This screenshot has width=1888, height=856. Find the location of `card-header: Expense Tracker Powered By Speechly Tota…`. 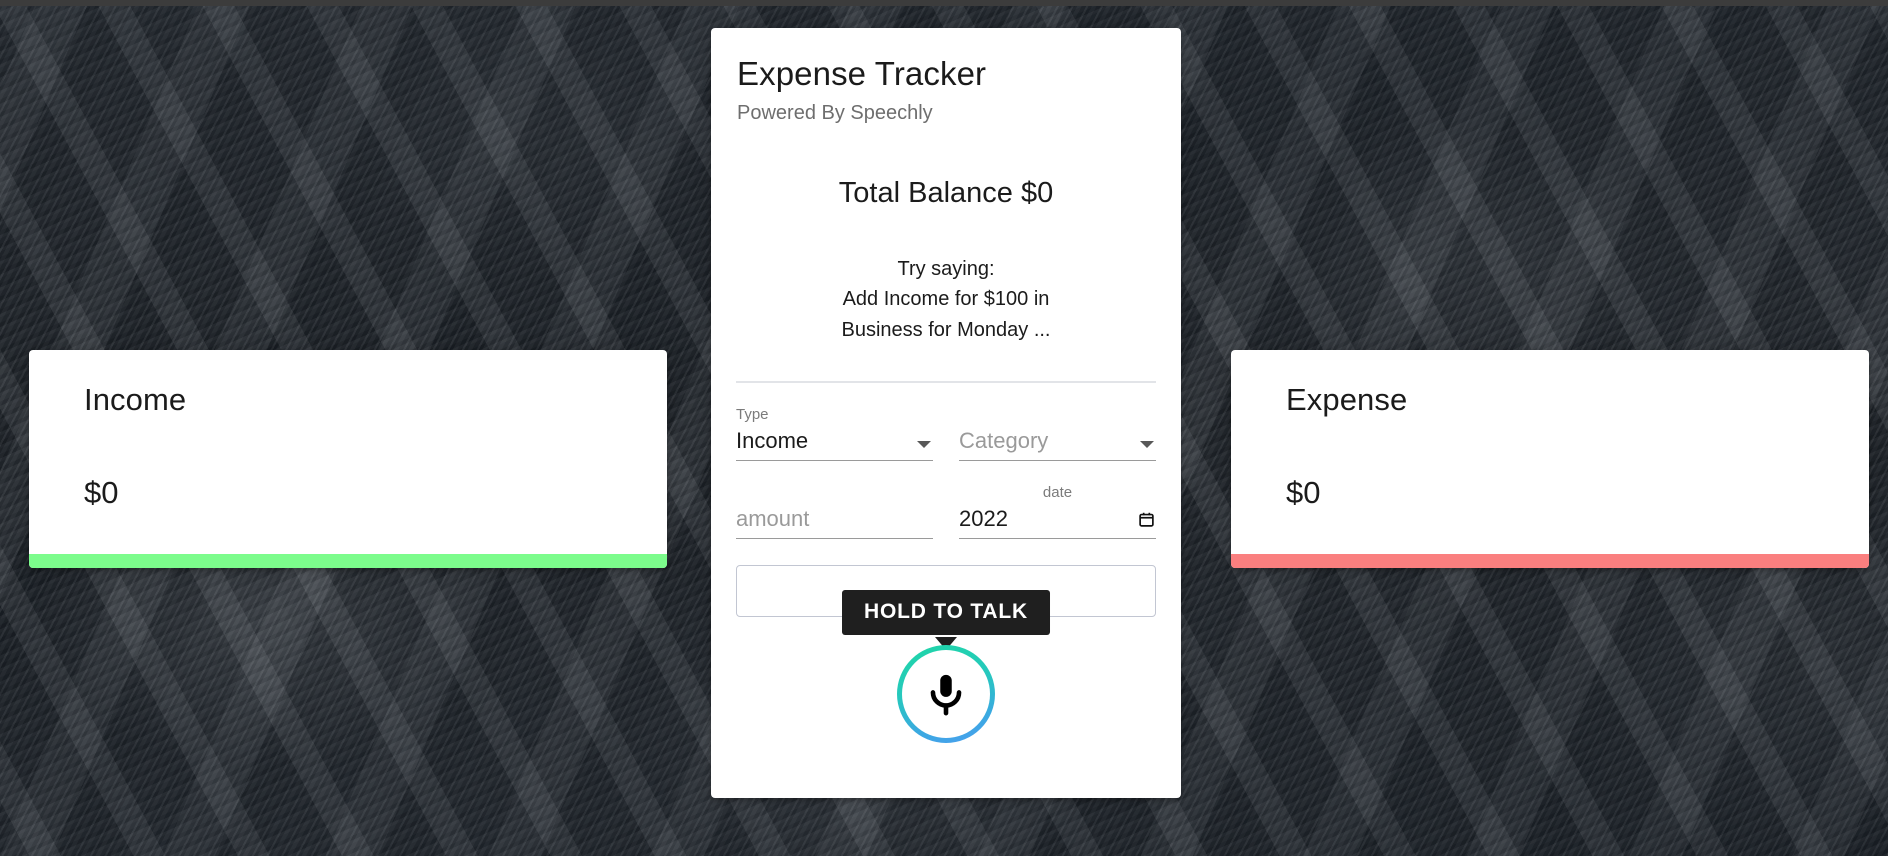

card-header: Expense Tracker Powered By Speechly Tota… is located at coordinates (946, 186).